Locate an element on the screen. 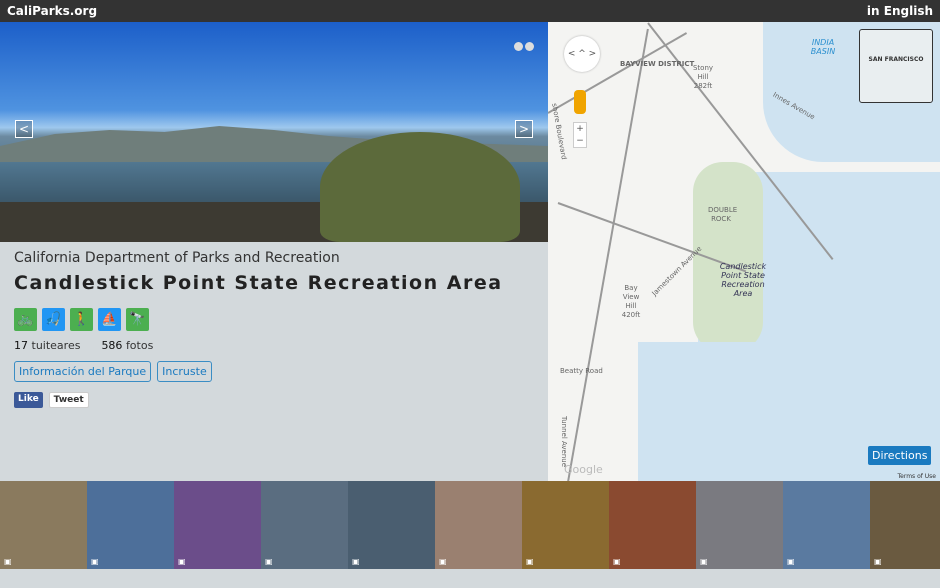 The image size is (940, 588). map-label: DOUBLE ROCK is located at coordinates (723, 214).